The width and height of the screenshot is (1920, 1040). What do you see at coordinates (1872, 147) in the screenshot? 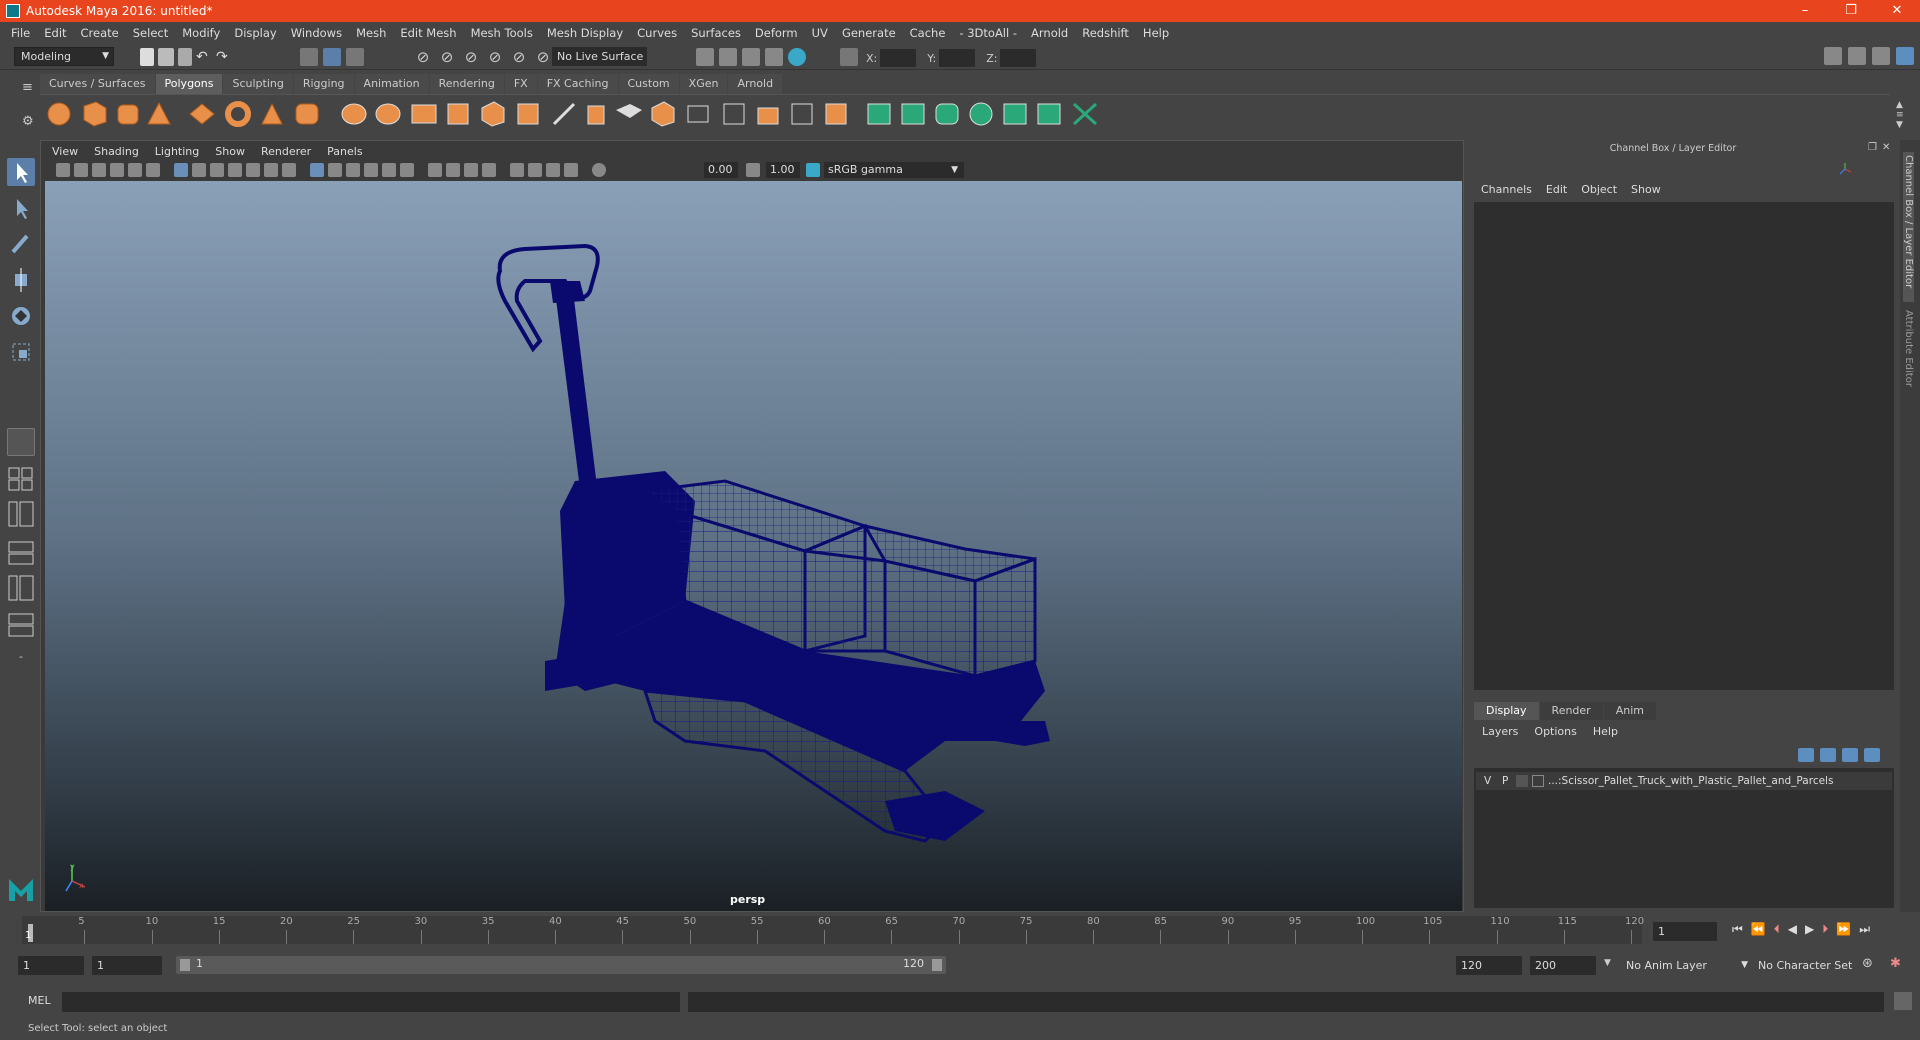
I see `float-panel-icon: ❐` at bounding box center [1872, 147].